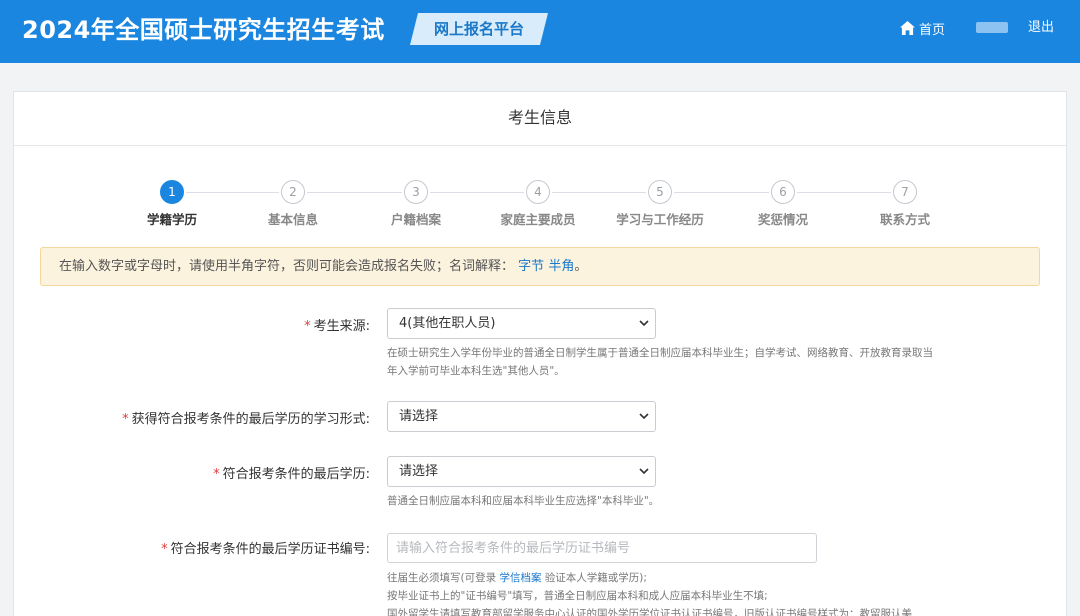  Describe the element at coordinates (419, 471) in the screenshot. I see `last-degree-select-value: 请选择` at that location.